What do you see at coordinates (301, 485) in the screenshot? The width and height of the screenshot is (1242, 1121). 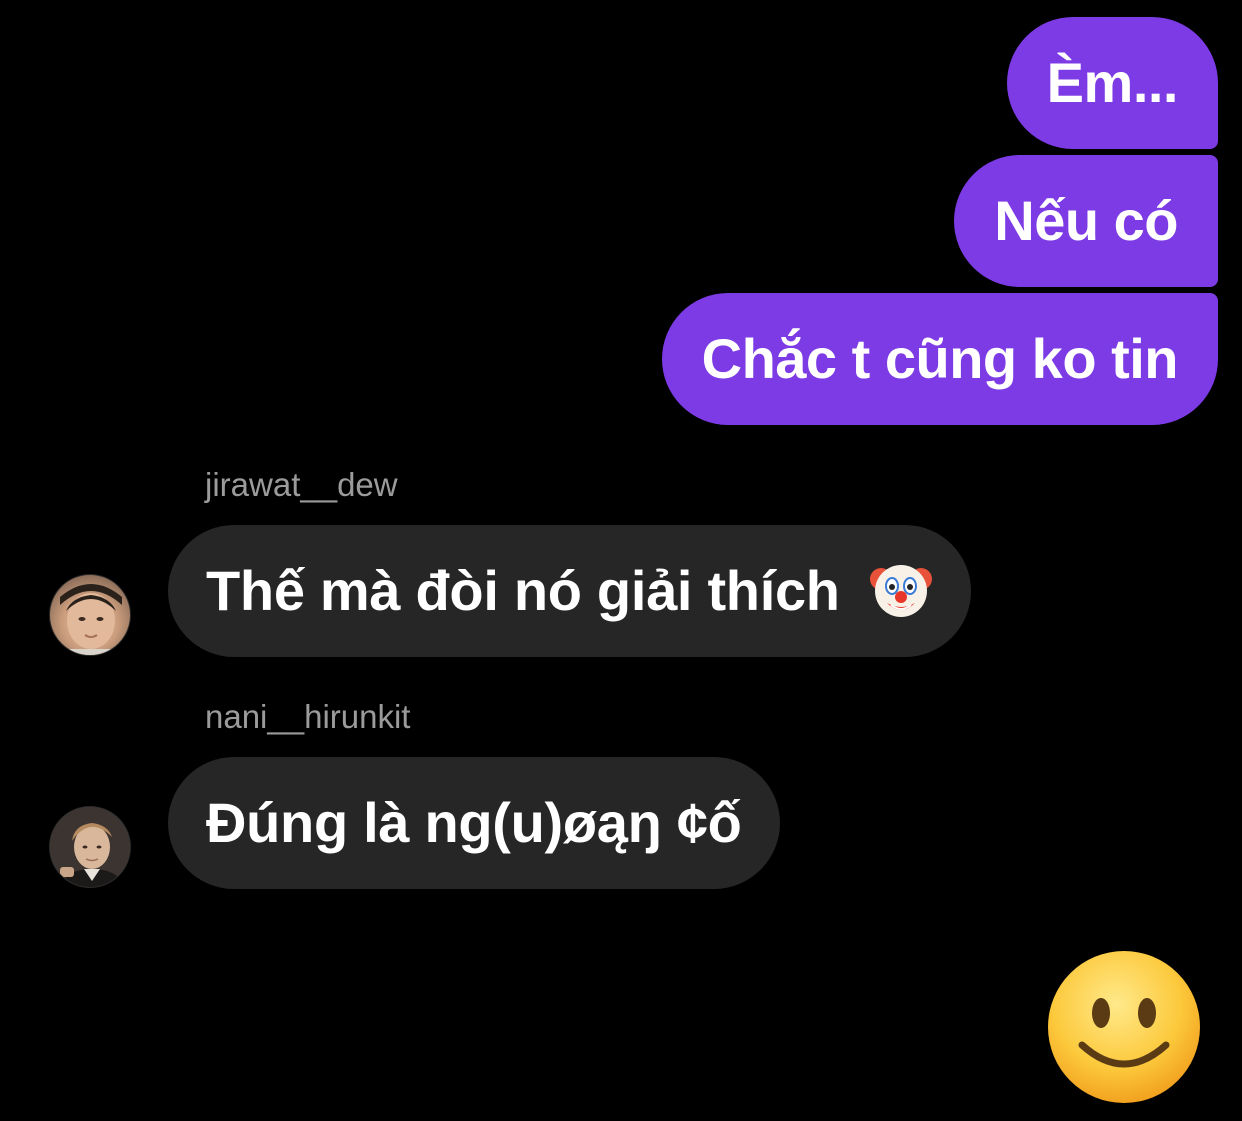 I see `sender-name: jirawat__dew` at bounding box center [301, 485].